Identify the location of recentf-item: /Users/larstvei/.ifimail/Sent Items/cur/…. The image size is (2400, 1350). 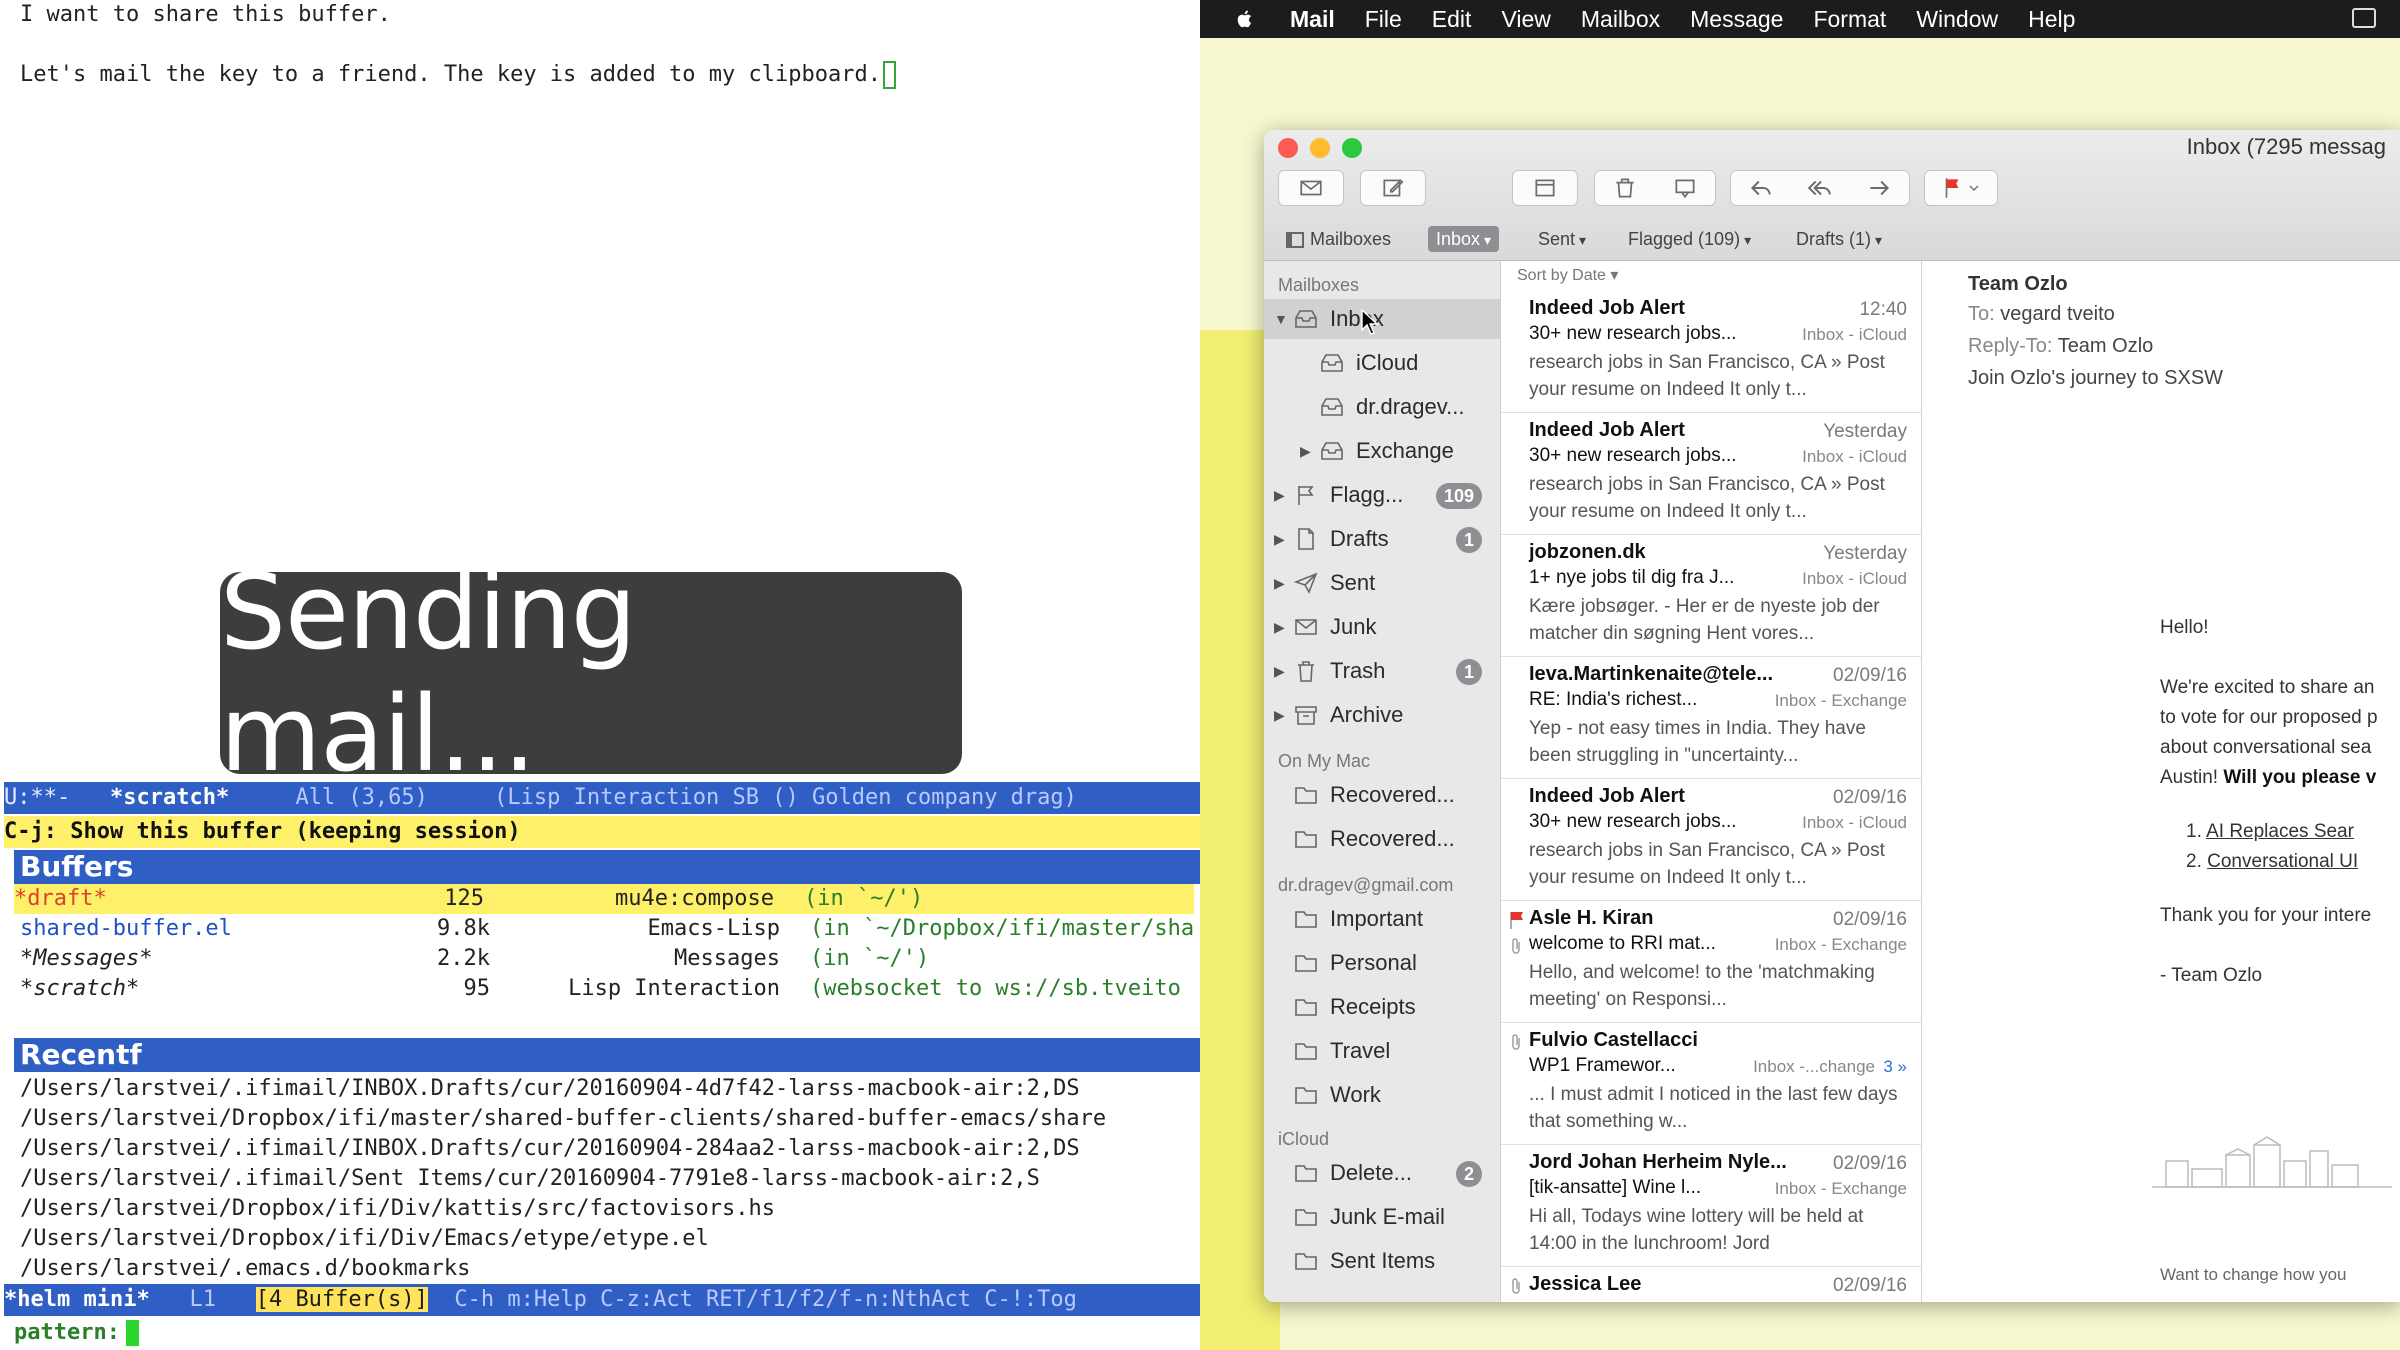
(610, 1179).